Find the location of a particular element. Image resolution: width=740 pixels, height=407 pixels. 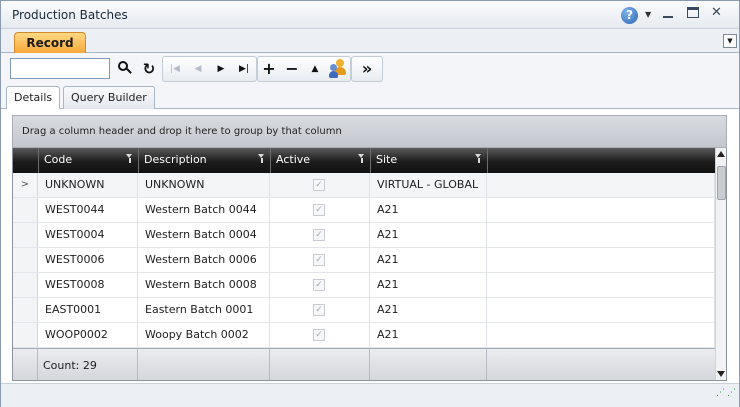

column-header-site: Site is located at coordinates (428, 160).